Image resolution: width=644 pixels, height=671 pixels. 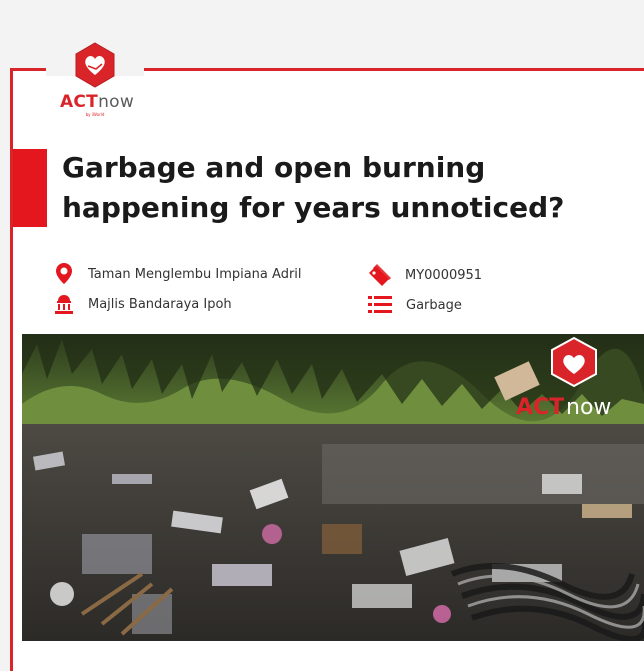 What do you see at coordinates (79, 102) in the screenshot?
I see `brand-act: ACT` at bounding box center [79, 102].